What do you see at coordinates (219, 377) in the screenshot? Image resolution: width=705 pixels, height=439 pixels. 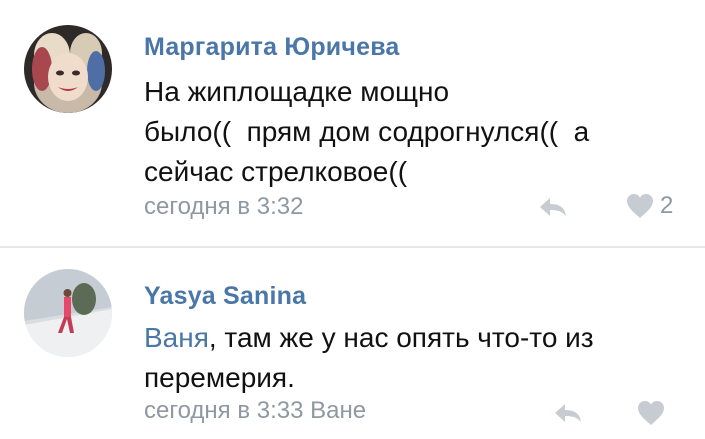 I see `comment-text-line: перемерия.` at bounding box center [219, 377].